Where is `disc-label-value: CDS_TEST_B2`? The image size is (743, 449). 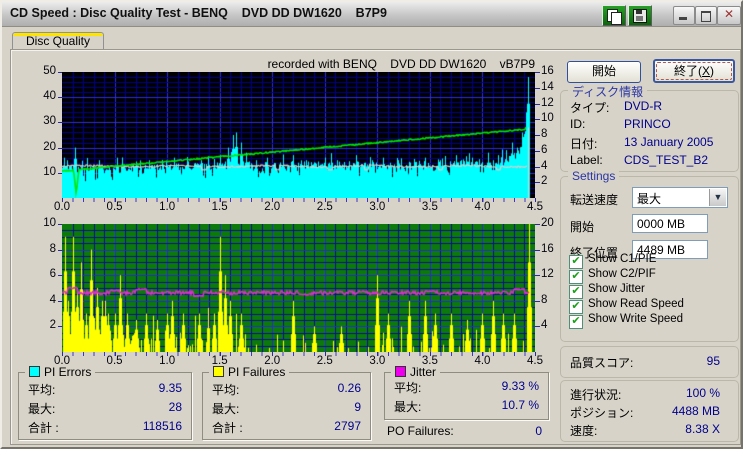
disc-label-value: CDS_TEST_B2 is located at coordinates (666, 160).